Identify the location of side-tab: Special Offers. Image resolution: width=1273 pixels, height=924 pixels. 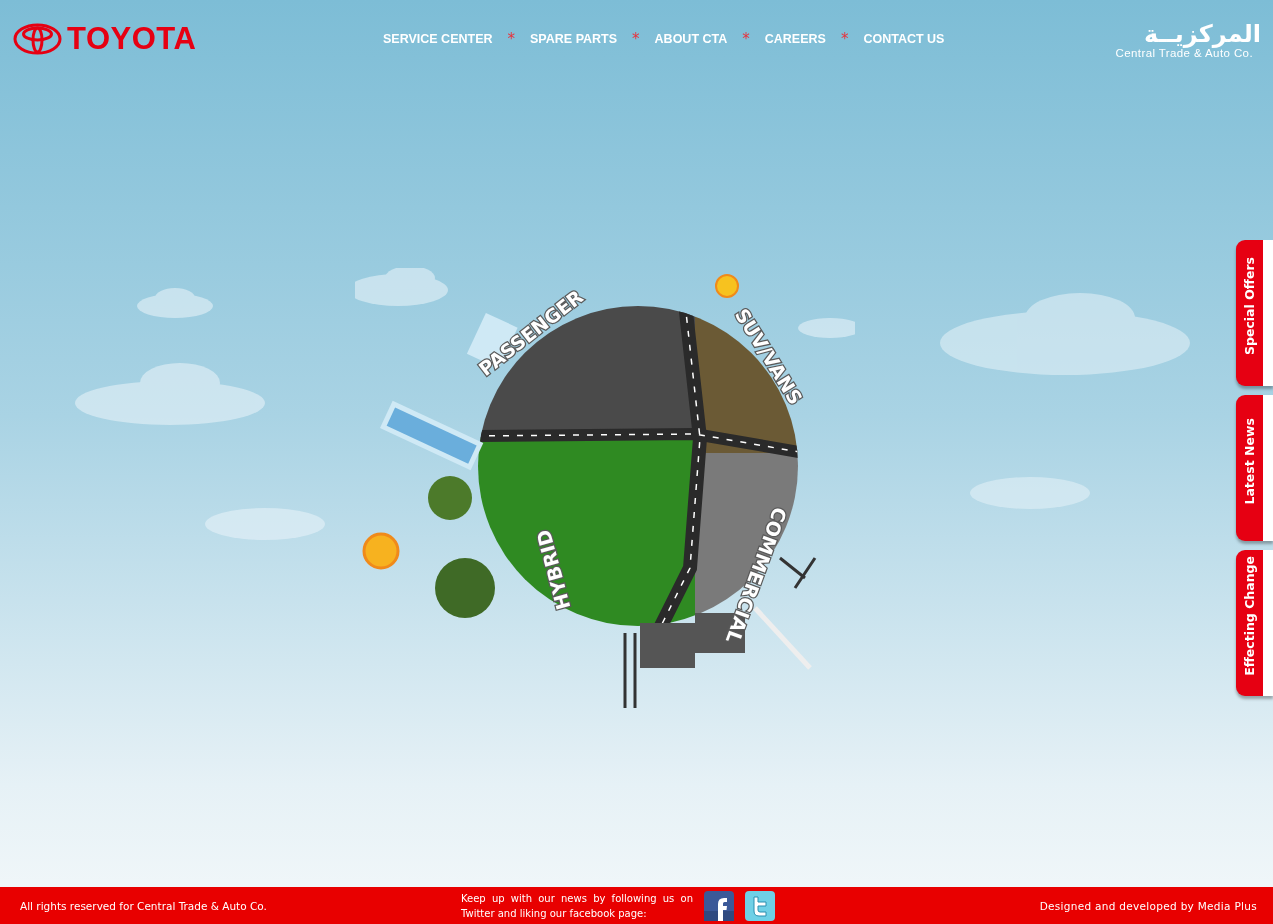
(1254, 313).